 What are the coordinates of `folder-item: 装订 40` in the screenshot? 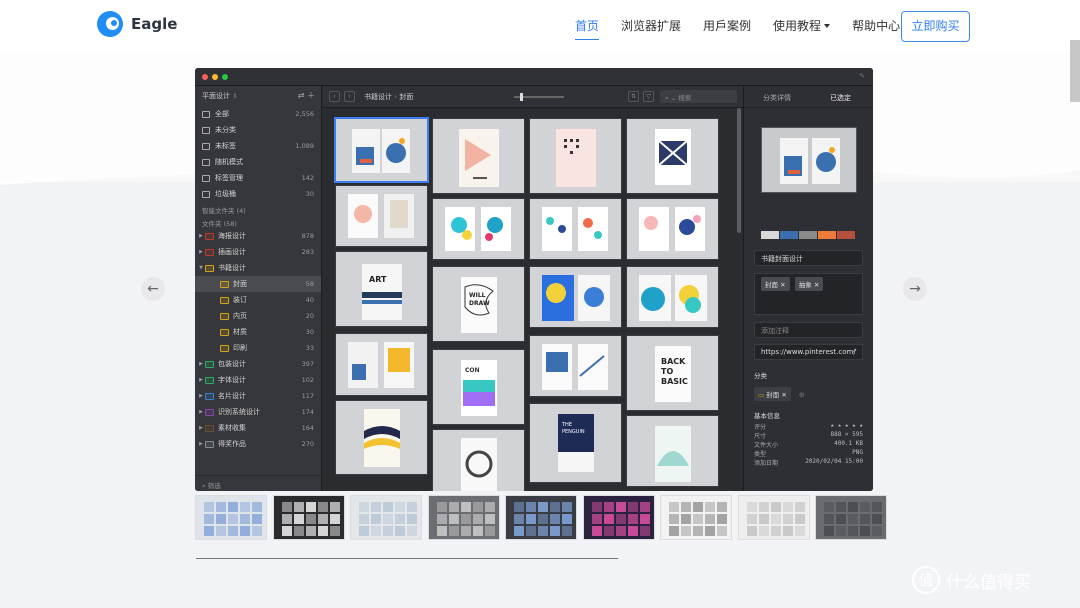 It's located at (258, 300).